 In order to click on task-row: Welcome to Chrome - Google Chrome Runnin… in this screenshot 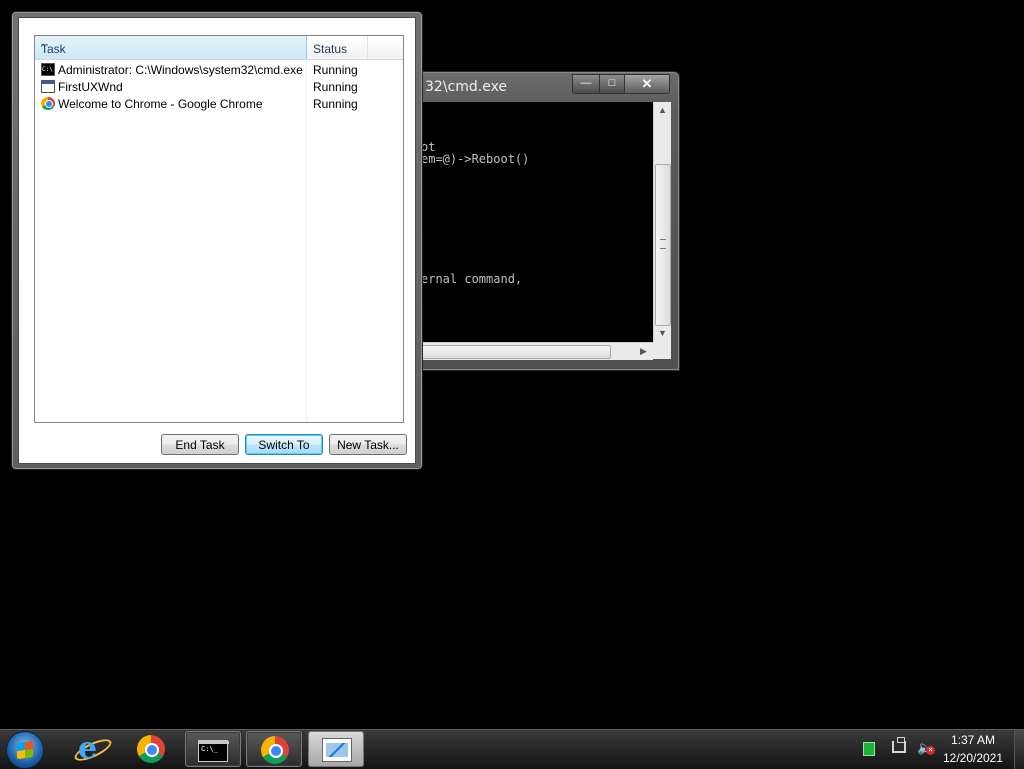, I will do `click(219, 103)`.